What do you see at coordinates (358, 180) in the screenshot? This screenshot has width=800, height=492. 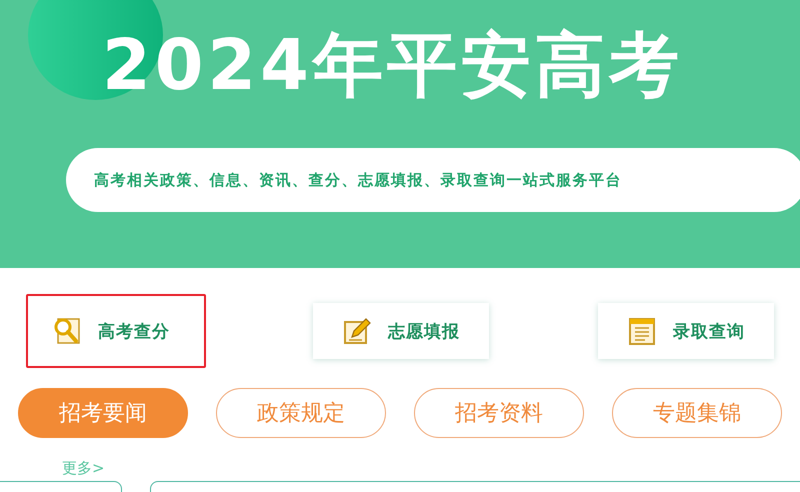 I see `banner-subtitle: 高考相关政策、信息、资讯、查分、志愿填报、录取查询一站式服务平台` at bounding box center [358, 180].